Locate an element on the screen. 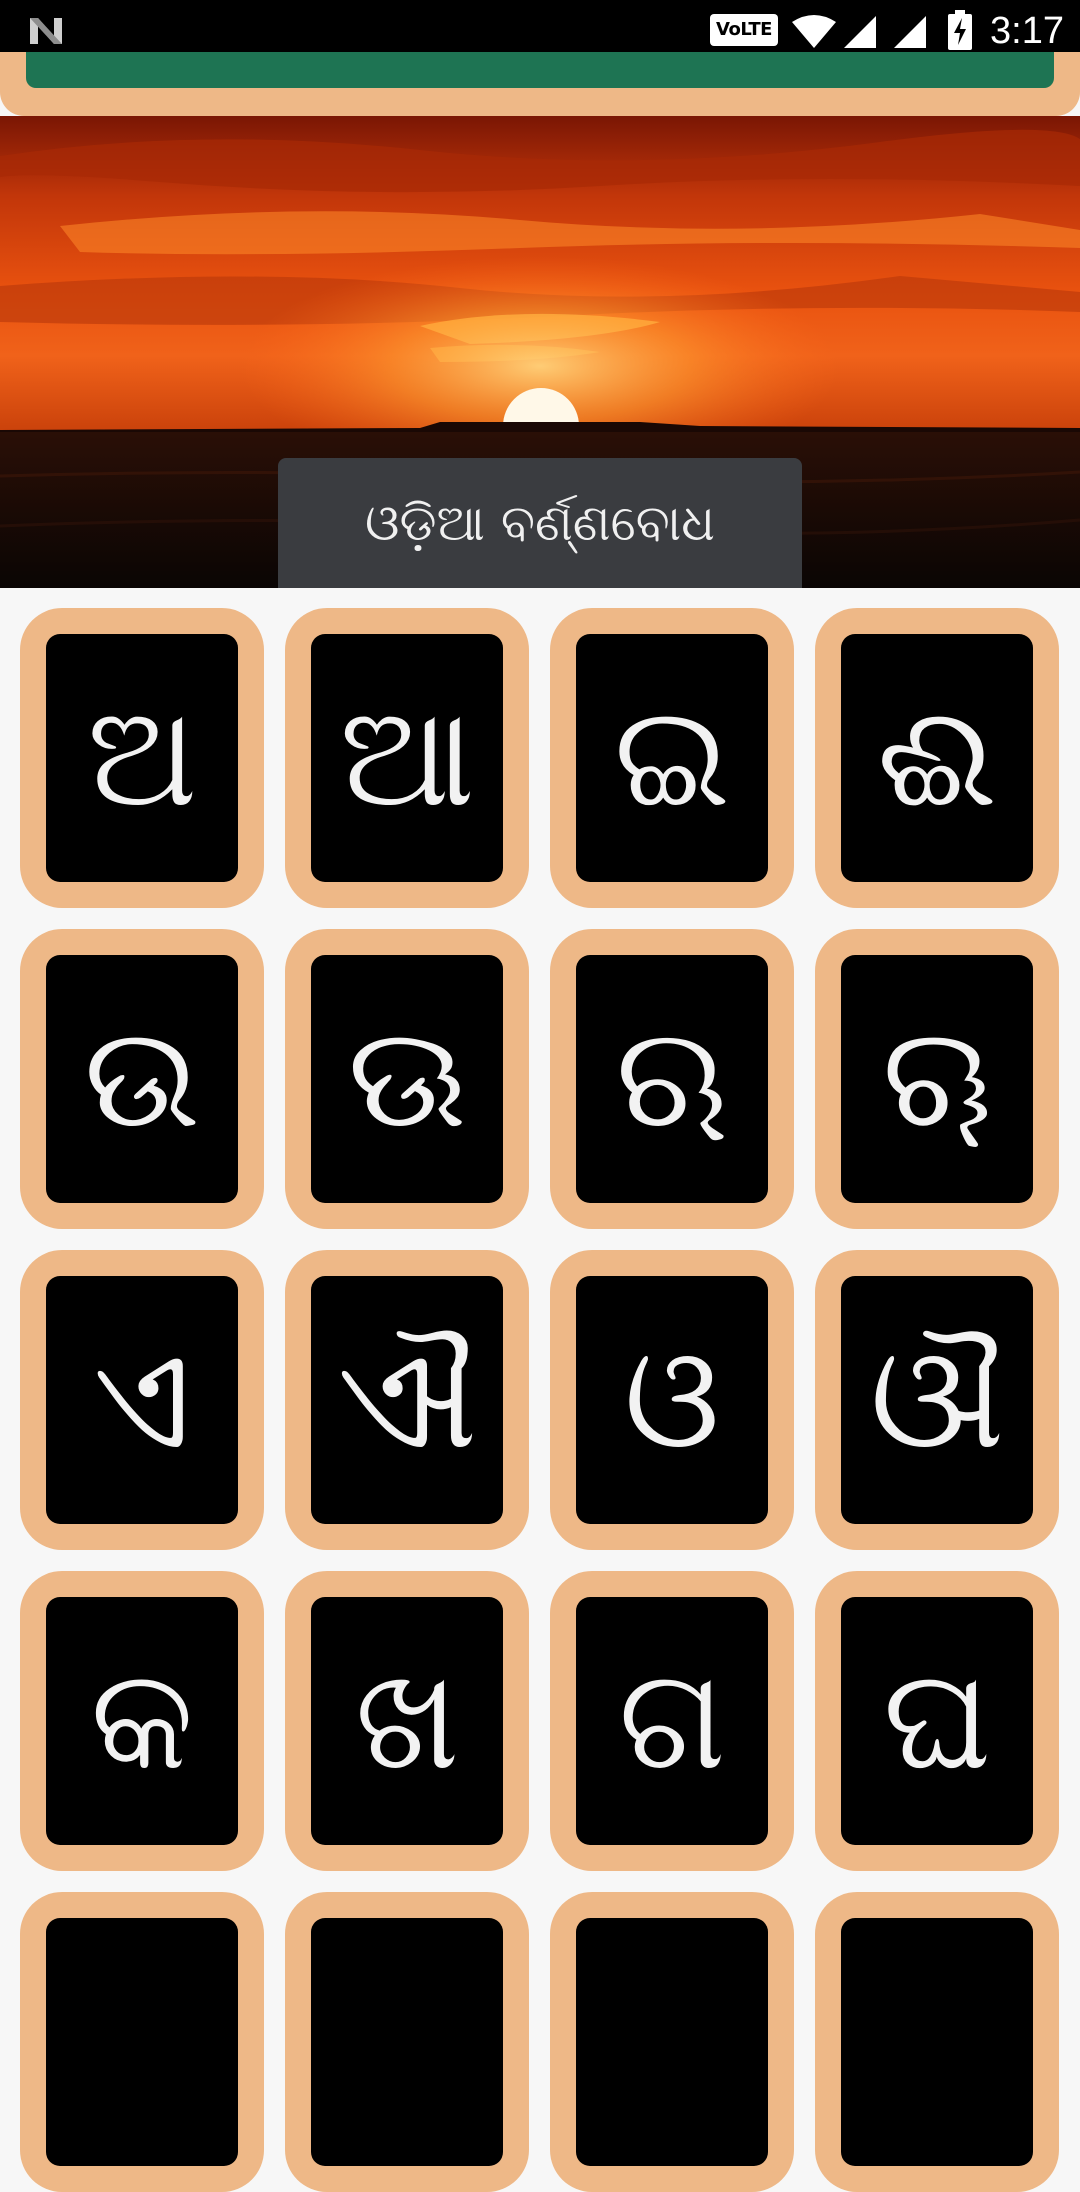  letter-glyph: ଇ is located at coordinates (672, 758).